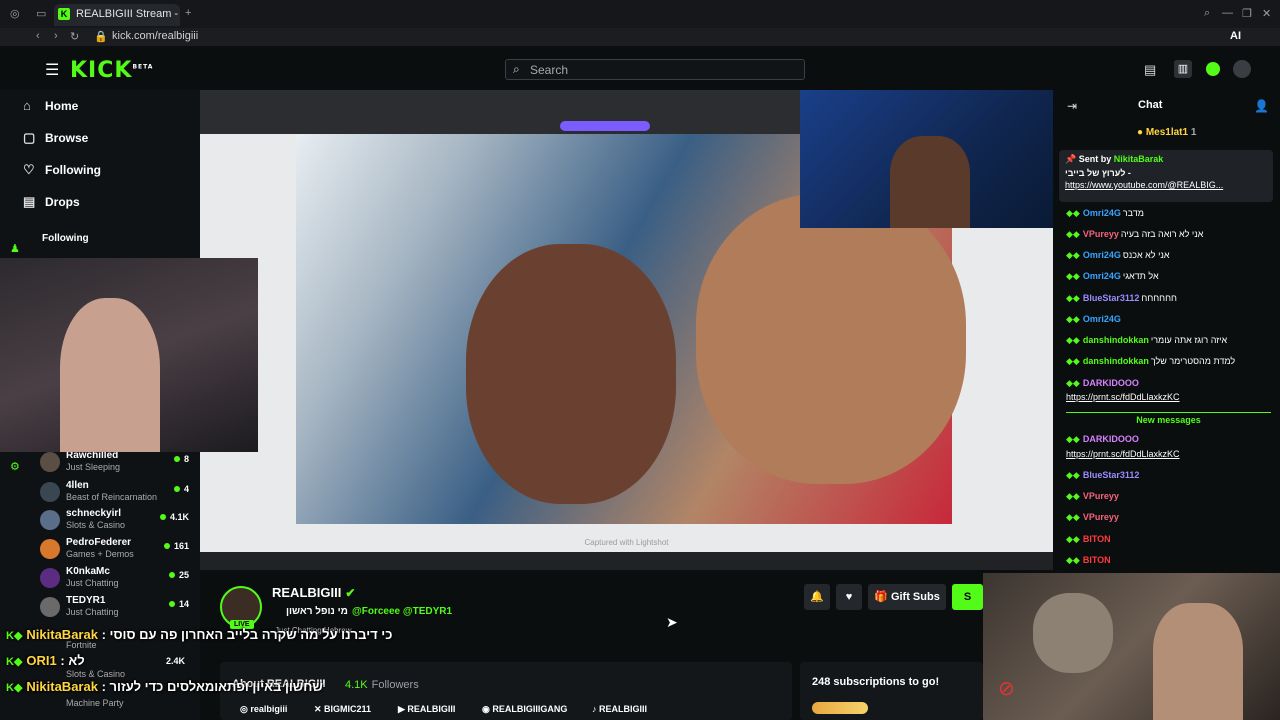  I want to click on chat-message: ◆◆ Omri24G אל תדאגי, so click(1168, 276).